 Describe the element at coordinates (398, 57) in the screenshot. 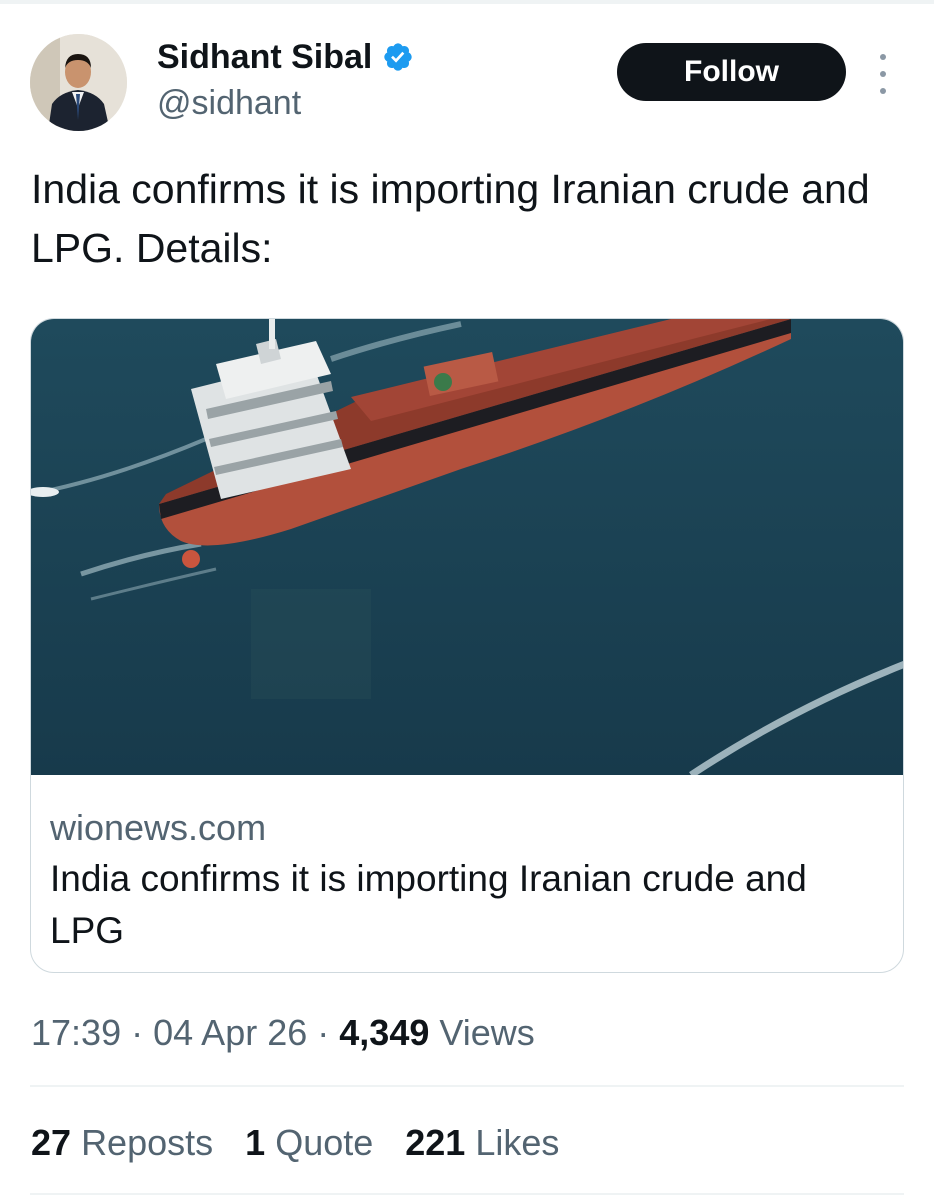

I see `verified-badge-icon` at that location.